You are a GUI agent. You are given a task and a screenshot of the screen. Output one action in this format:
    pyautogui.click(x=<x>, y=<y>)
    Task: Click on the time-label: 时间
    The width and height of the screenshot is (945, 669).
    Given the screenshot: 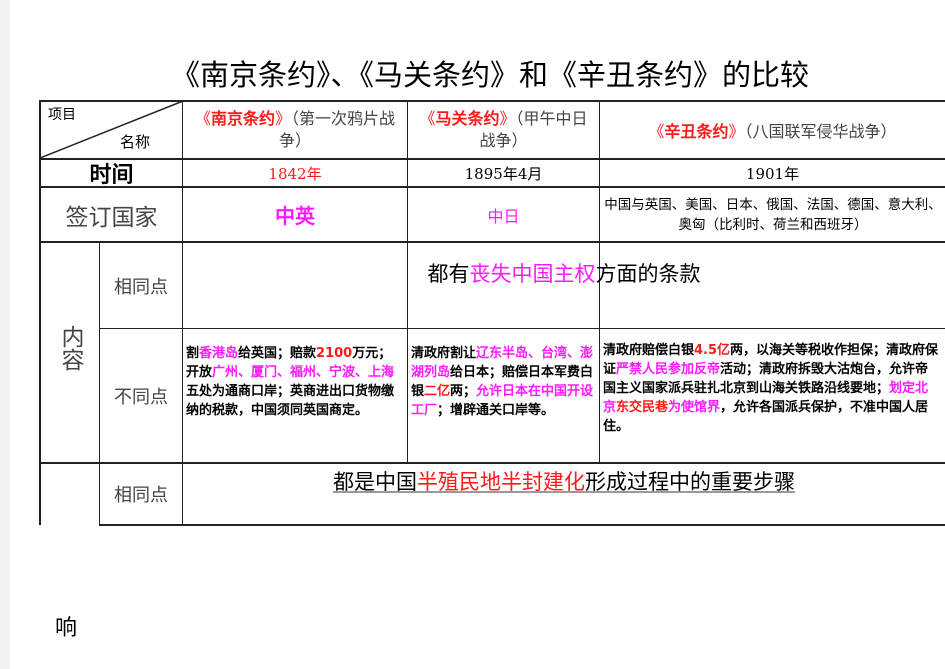 What is the action you would take?
    pyautogui.click(x=111, y=175)
    